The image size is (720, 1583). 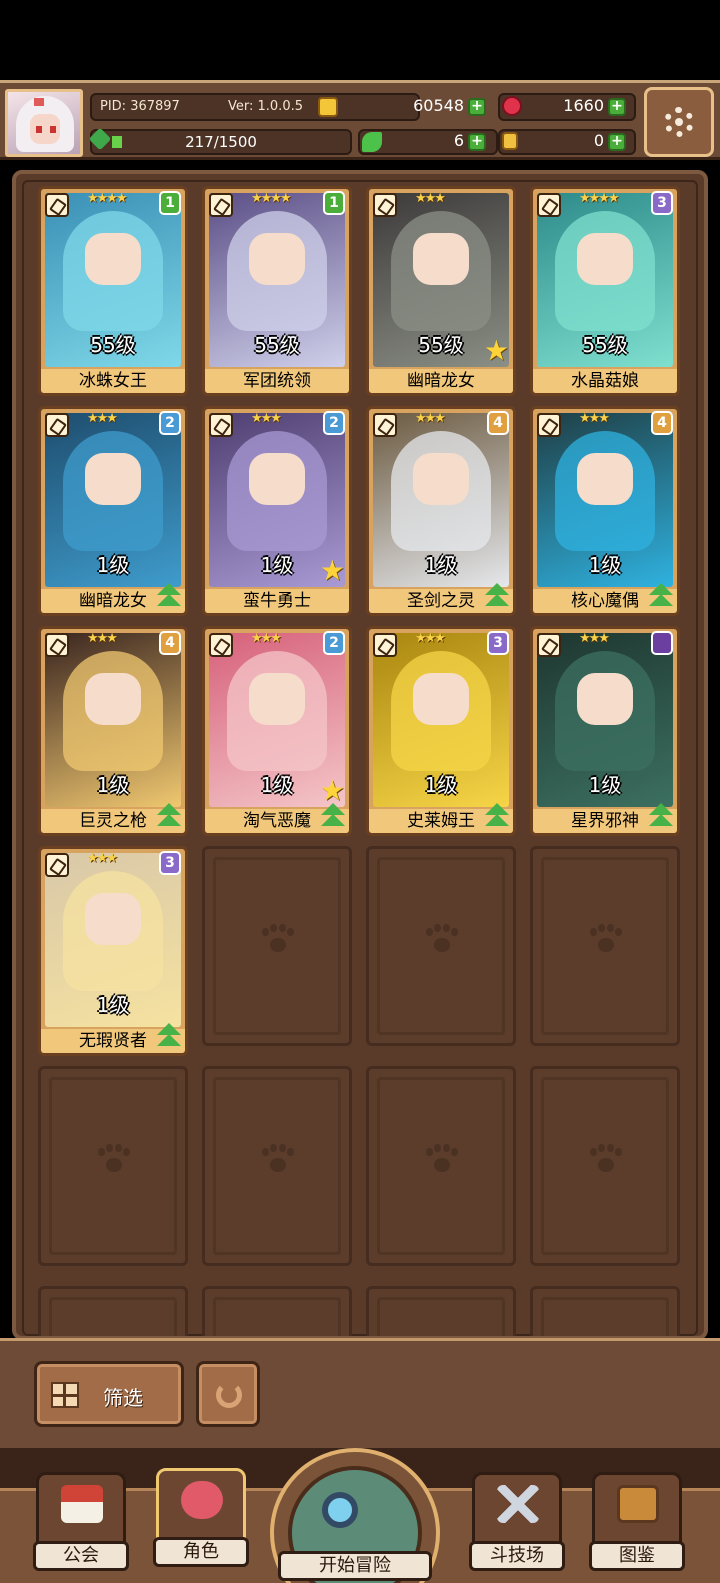 I want to click on version-text: Ver: 1.0.0.5, so click(x=265, y=106).